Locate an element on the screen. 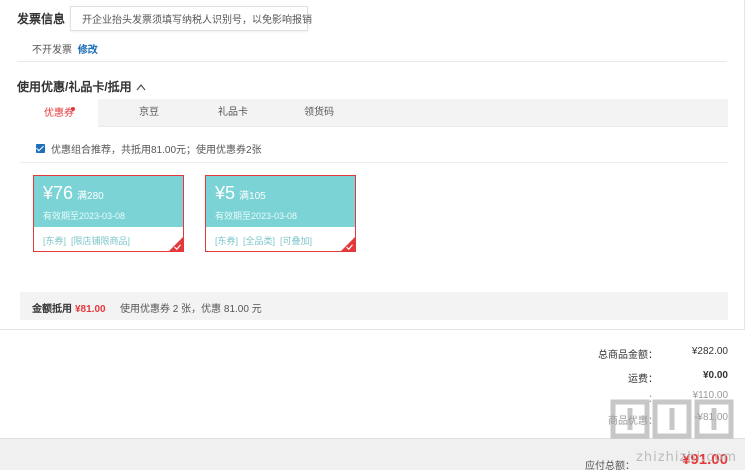  recommend-option: 优惠组合推荐，共抵用81.00元；使用优惠券2张 is located at coordinates (149, 148).